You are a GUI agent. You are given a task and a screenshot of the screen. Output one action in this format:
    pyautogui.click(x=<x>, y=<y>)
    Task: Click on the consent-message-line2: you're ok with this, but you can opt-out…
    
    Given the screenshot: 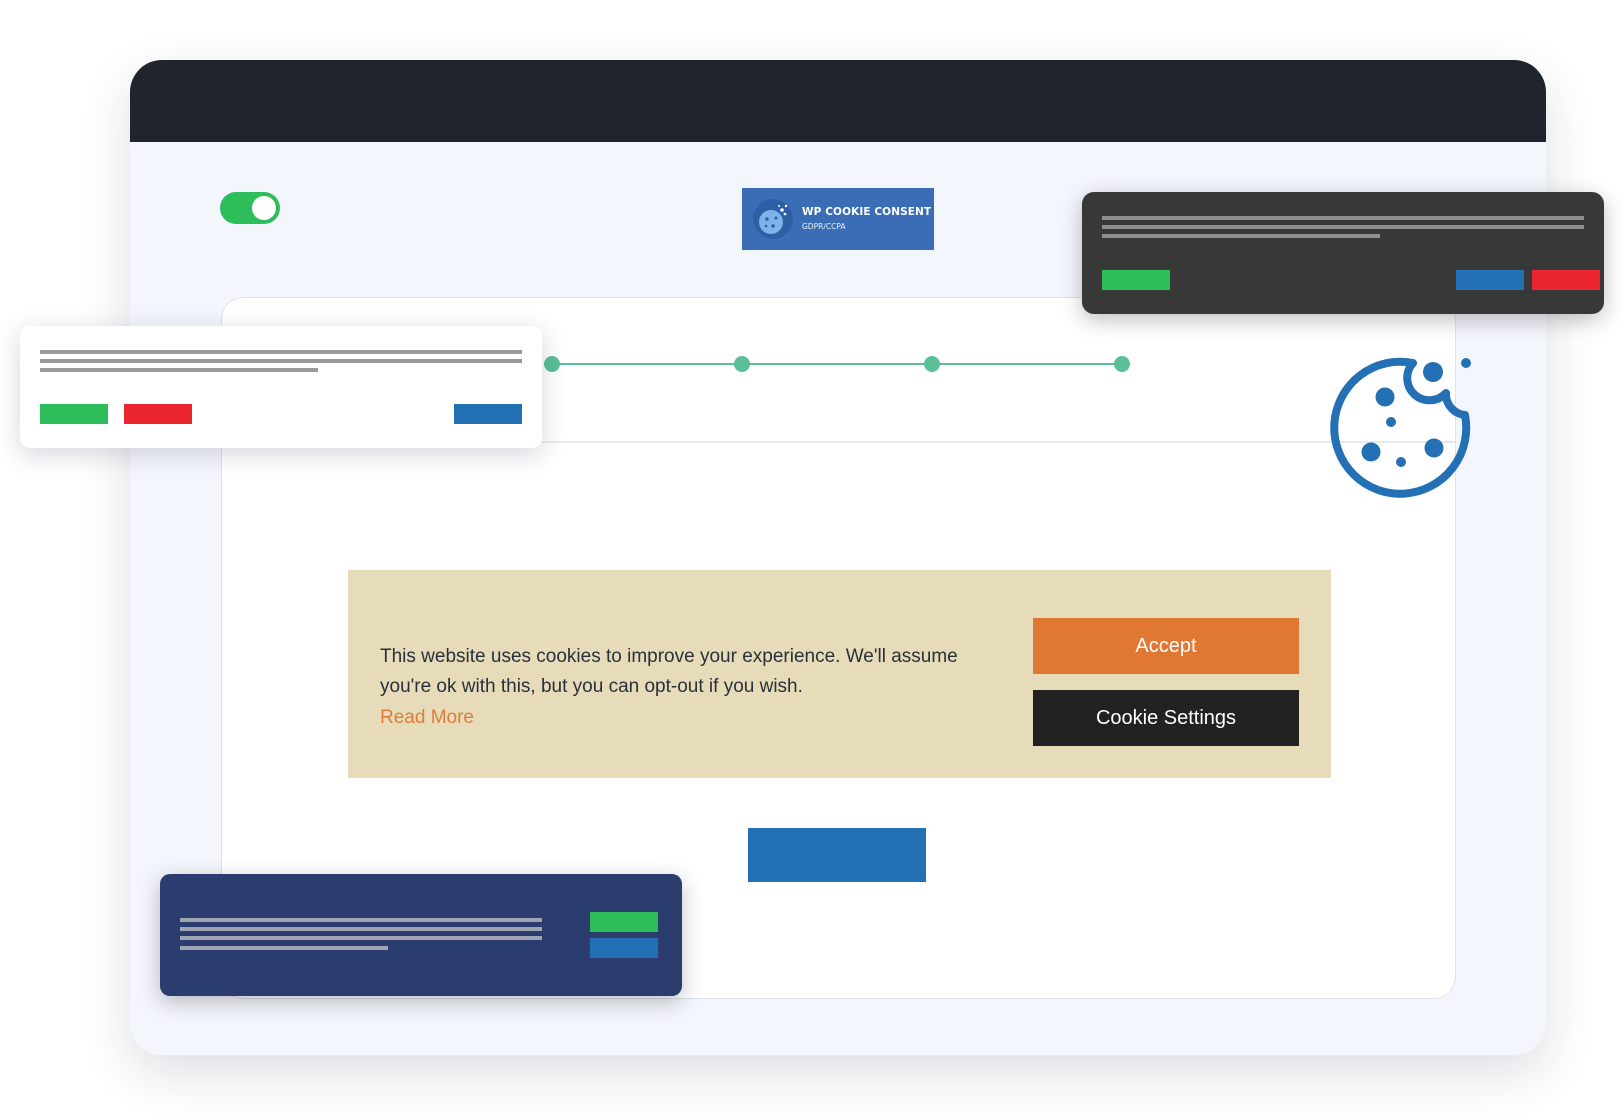 What is the action you would take?
    pyautogui.click(x=591, y=686)
    